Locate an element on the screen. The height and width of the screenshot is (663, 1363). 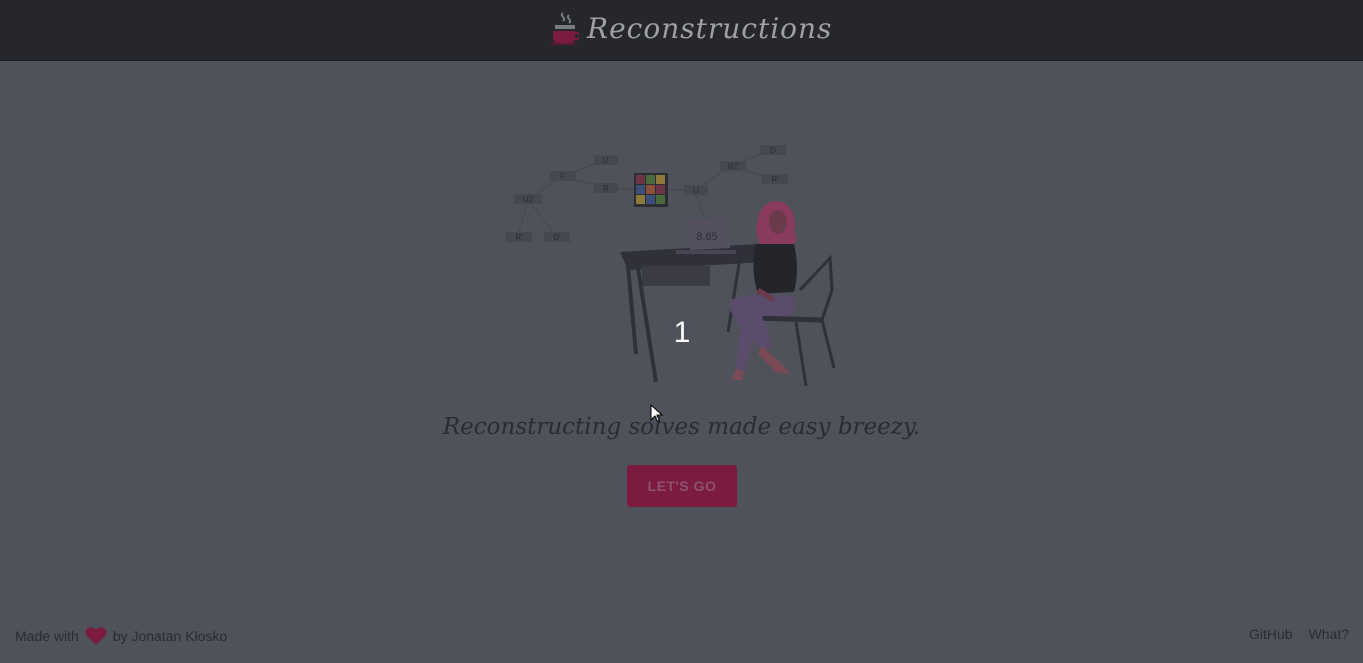
rubiks-cube-icon is located at coordinates (651, 190).